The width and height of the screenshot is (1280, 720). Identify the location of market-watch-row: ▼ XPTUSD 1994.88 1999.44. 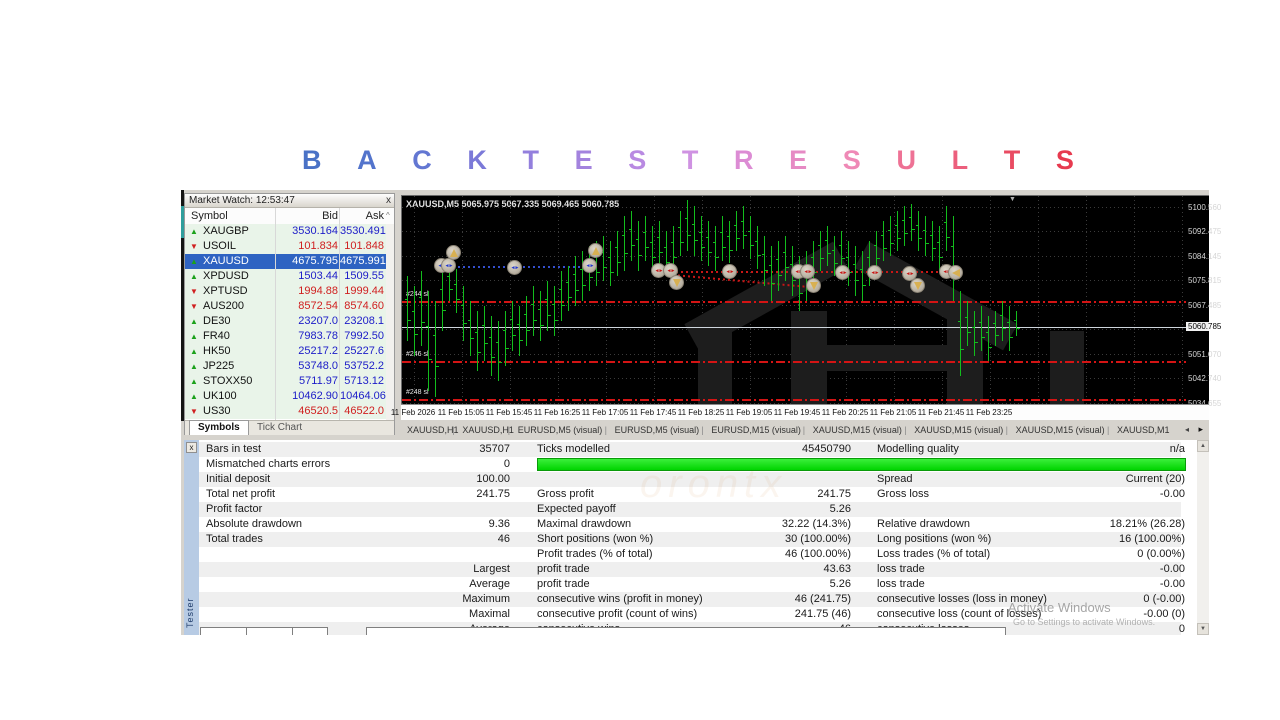
(285, 291).